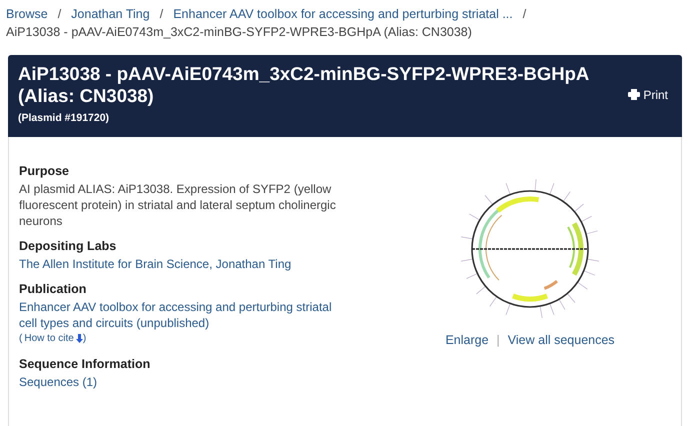  Describe the element at coordinates (27, 14) in the screenshot. I see `breadcrumb-link: Browse` at that location.